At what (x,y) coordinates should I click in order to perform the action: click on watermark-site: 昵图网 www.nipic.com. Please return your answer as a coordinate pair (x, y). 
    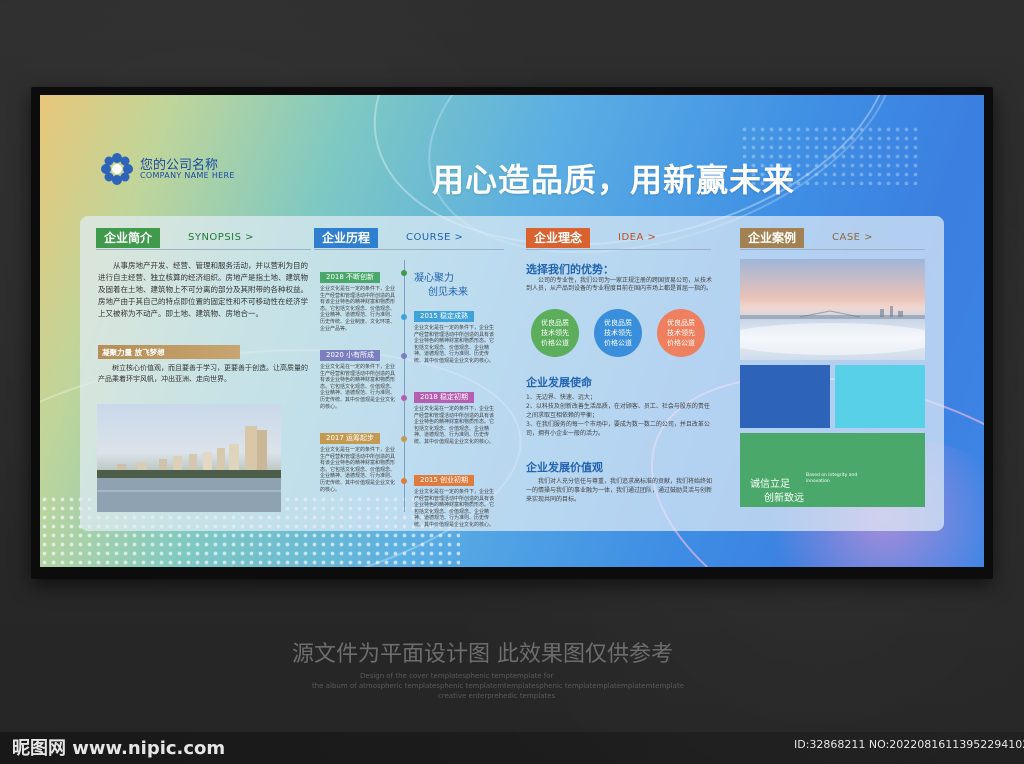
    Looking at the image, I should click on (119, 748).